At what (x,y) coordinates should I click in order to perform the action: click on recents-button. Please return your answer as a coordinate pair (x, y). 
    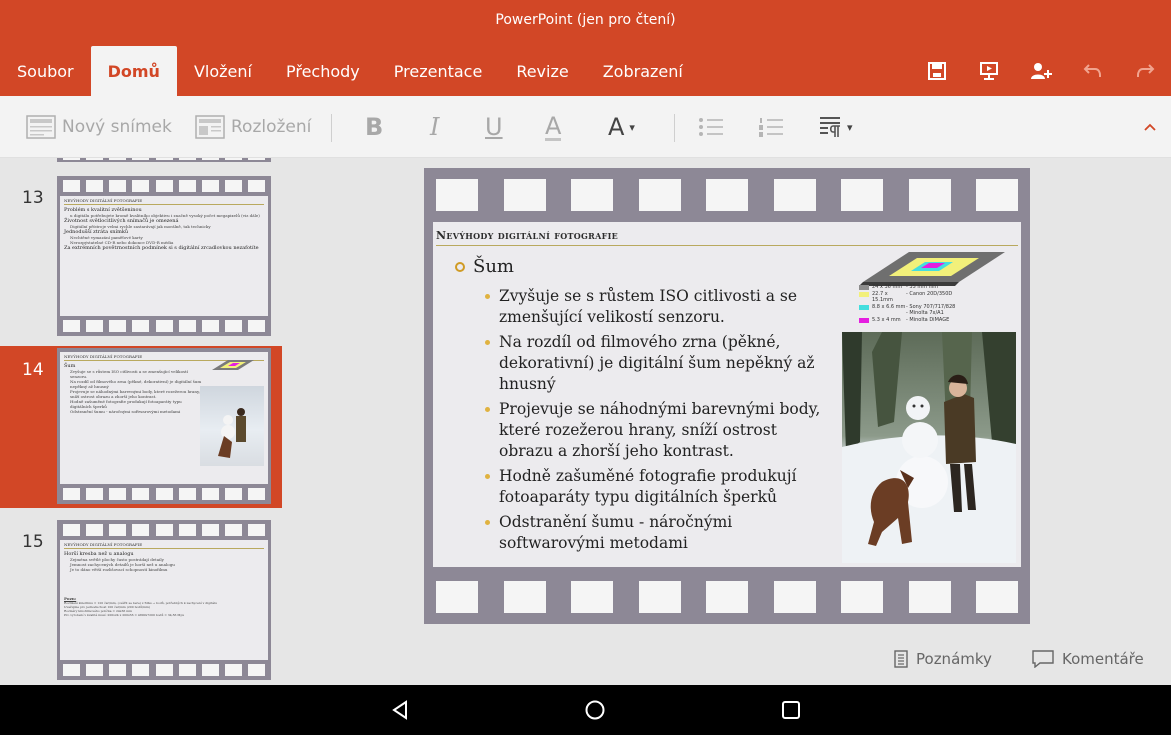
    Looking at the image, I should click on (791, 710).